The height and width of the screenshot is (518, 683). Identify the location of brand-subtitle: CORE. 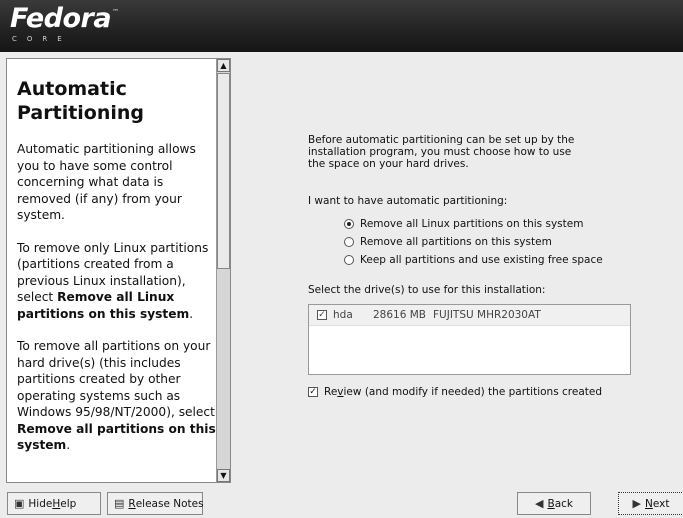
(42, 39).